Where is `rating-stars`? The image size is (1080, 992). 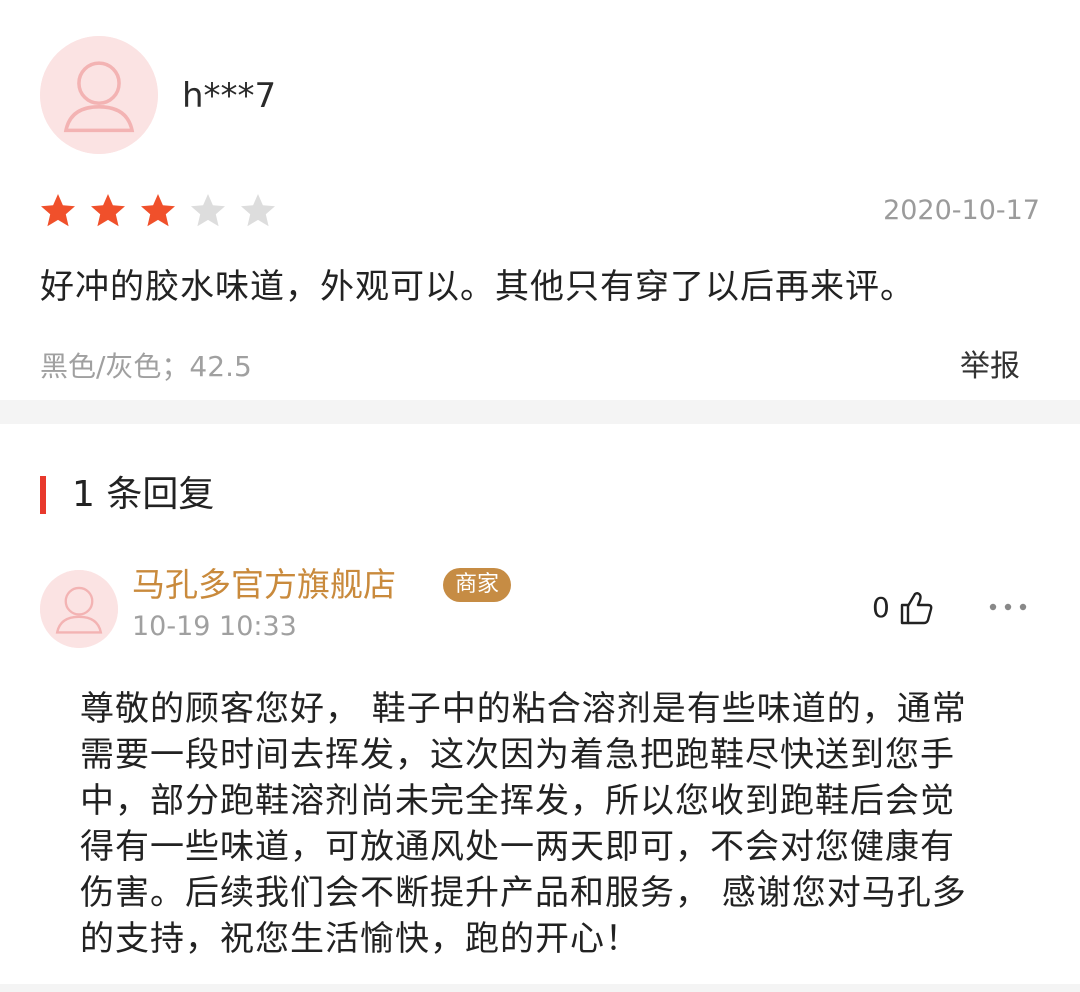
rating-stars is located at coordinates (158, 211).